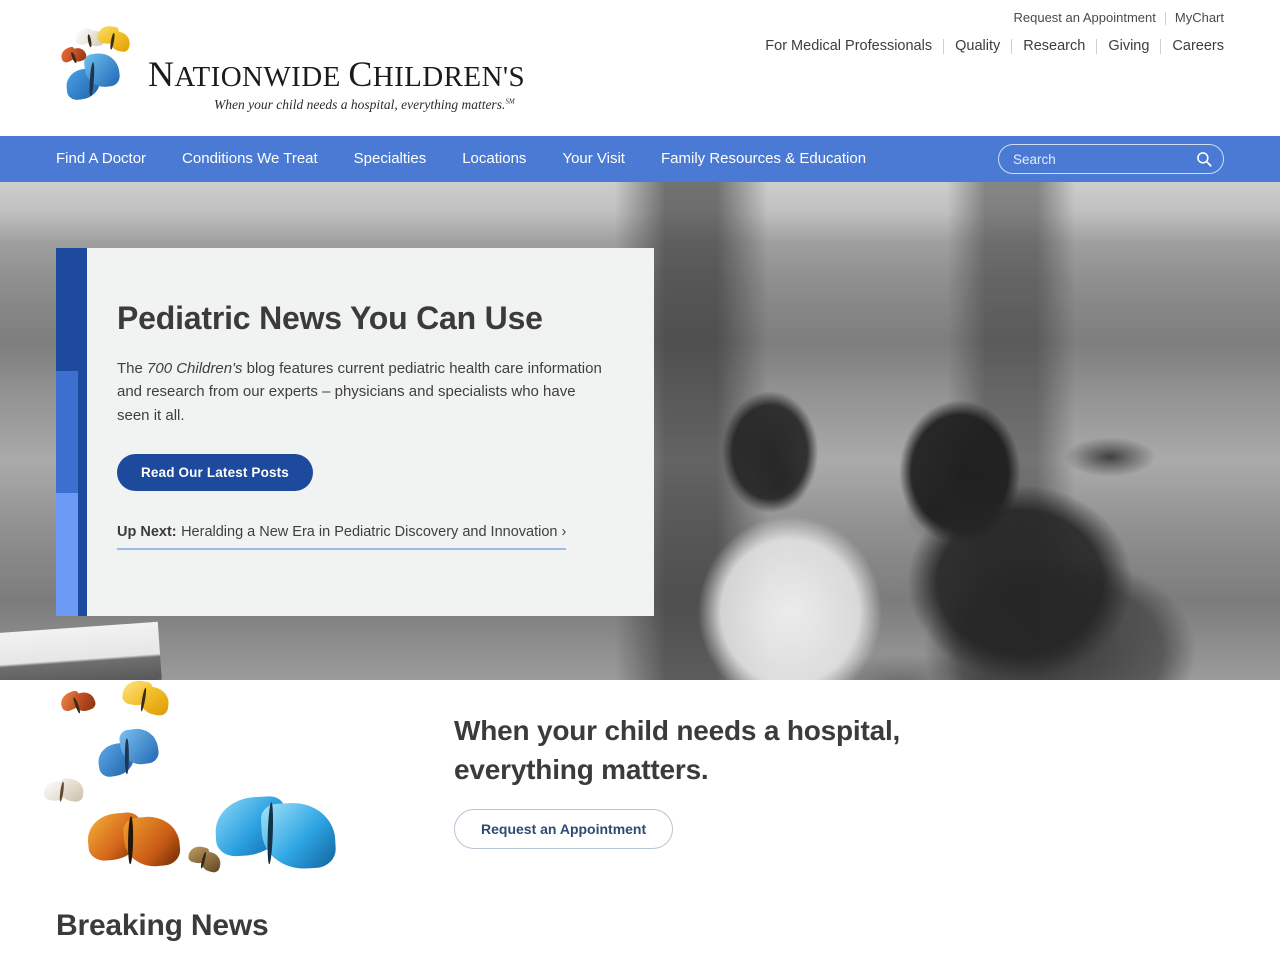 The image size is (1280, 960). I want to click on logo-butterflies-icon, so click(100, 68).